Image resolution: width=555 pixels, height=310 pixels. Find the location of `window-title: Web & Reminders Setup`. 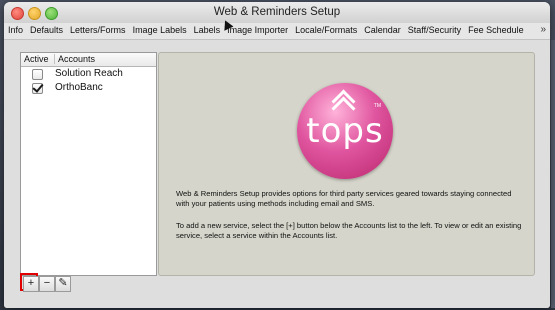

window-title: Web & Reminders Setup is located at coordinates (277, 12).